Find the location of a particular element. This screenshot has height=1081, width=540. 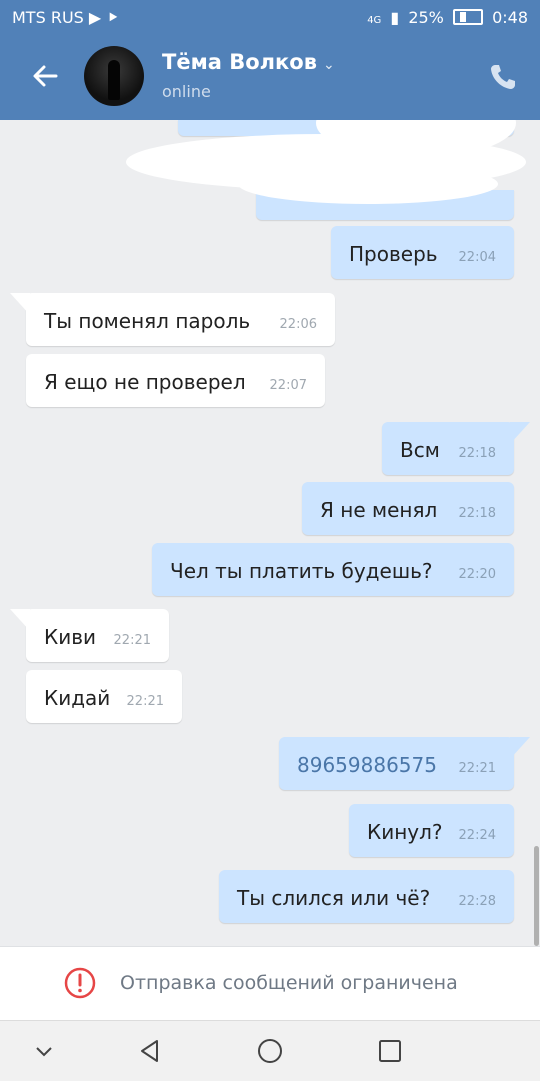

message-bubble: Киви 22:21 is located at coordinates (97, 635).